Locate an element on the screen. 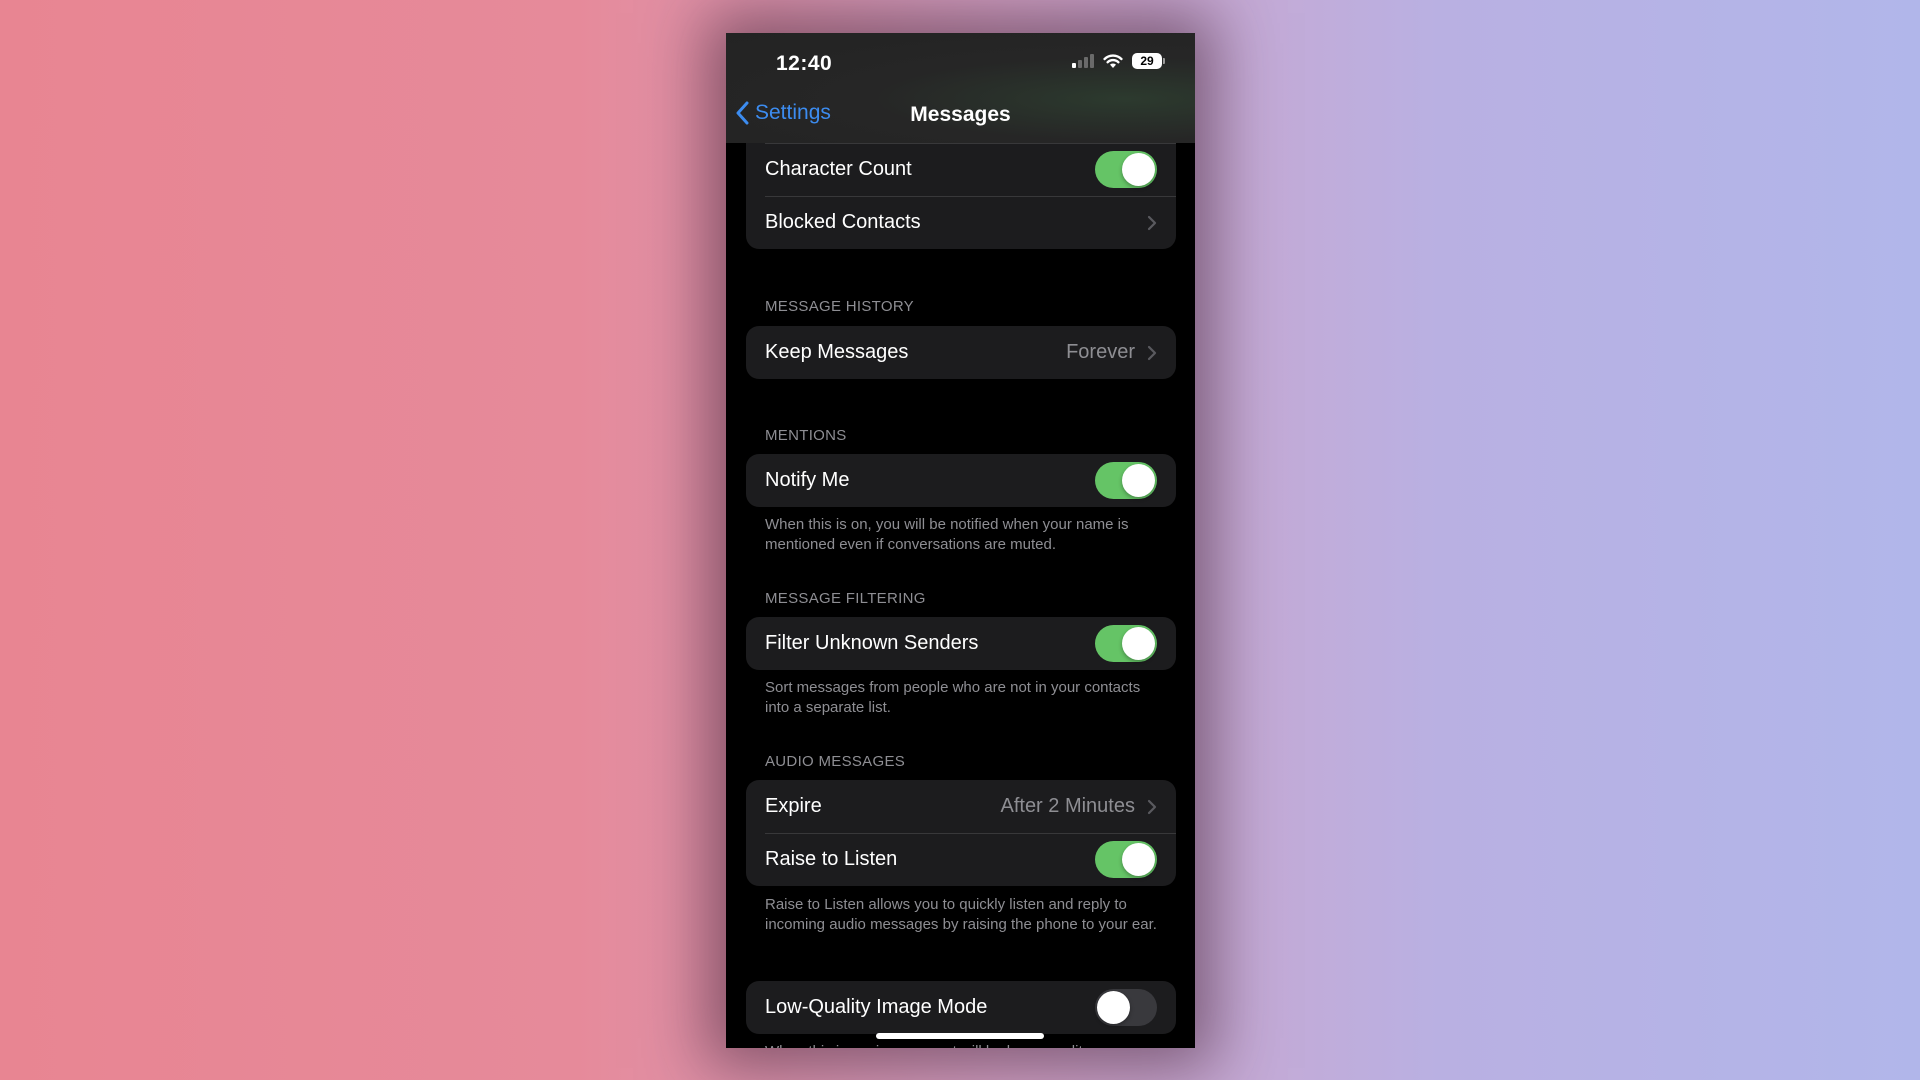 This screenshot has width=1920, height=1080. message-history-group: Keep Messages Forever is located at coordinates (961, 352).